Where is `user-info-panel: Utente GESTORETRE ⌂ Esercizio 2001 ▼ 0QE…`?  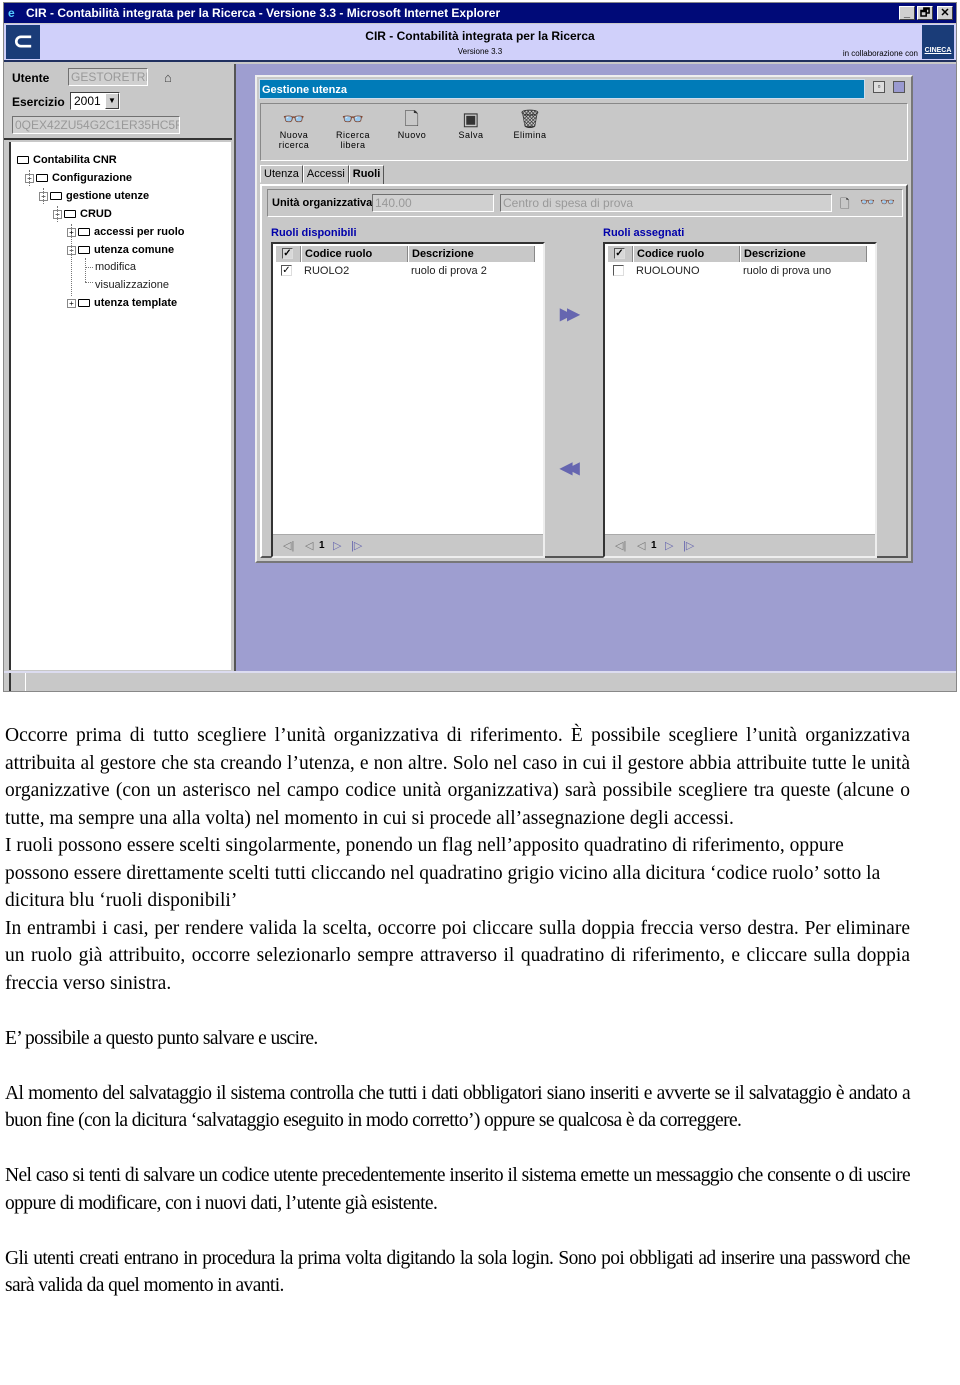 user-info-panel: Utente GESTORETRE ⌂ Esercizio 2001 ▼ 0QE… is located at coordinates (118, 102).